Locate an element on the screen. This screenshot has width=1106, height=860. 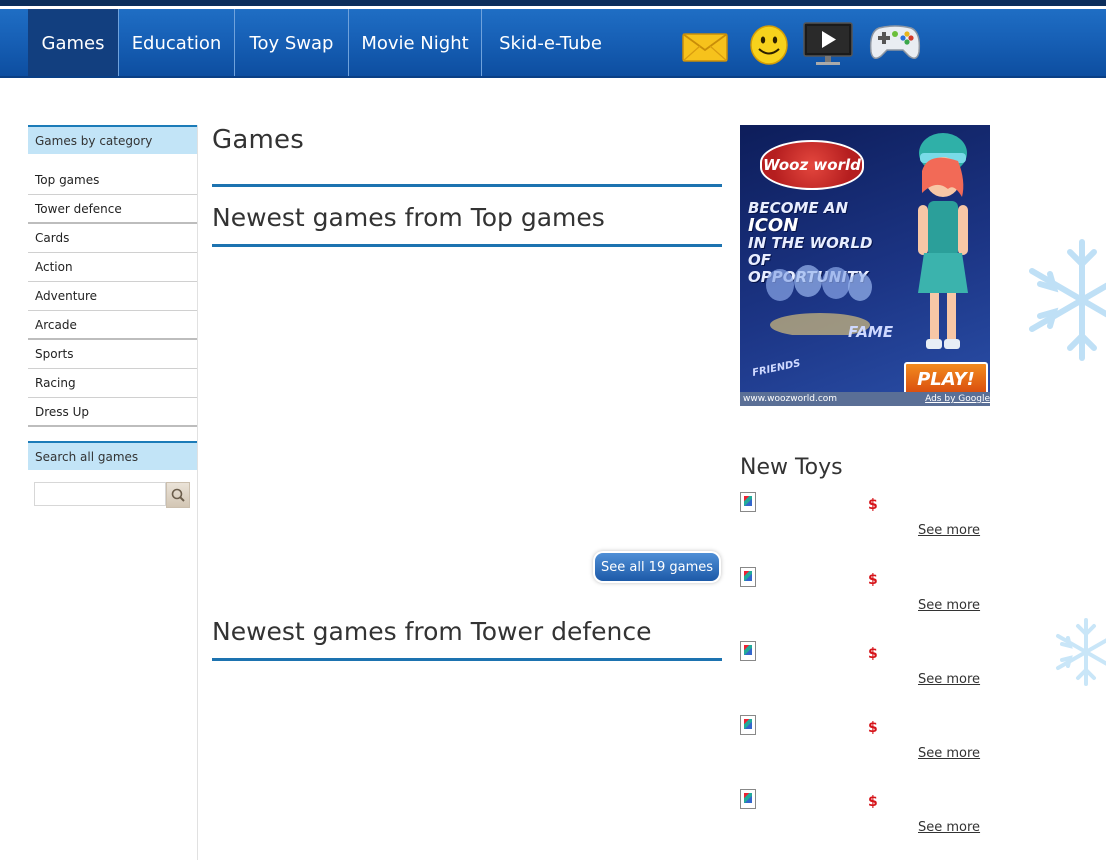
category-arcade: Arcade is located at coordinates (112, 325).